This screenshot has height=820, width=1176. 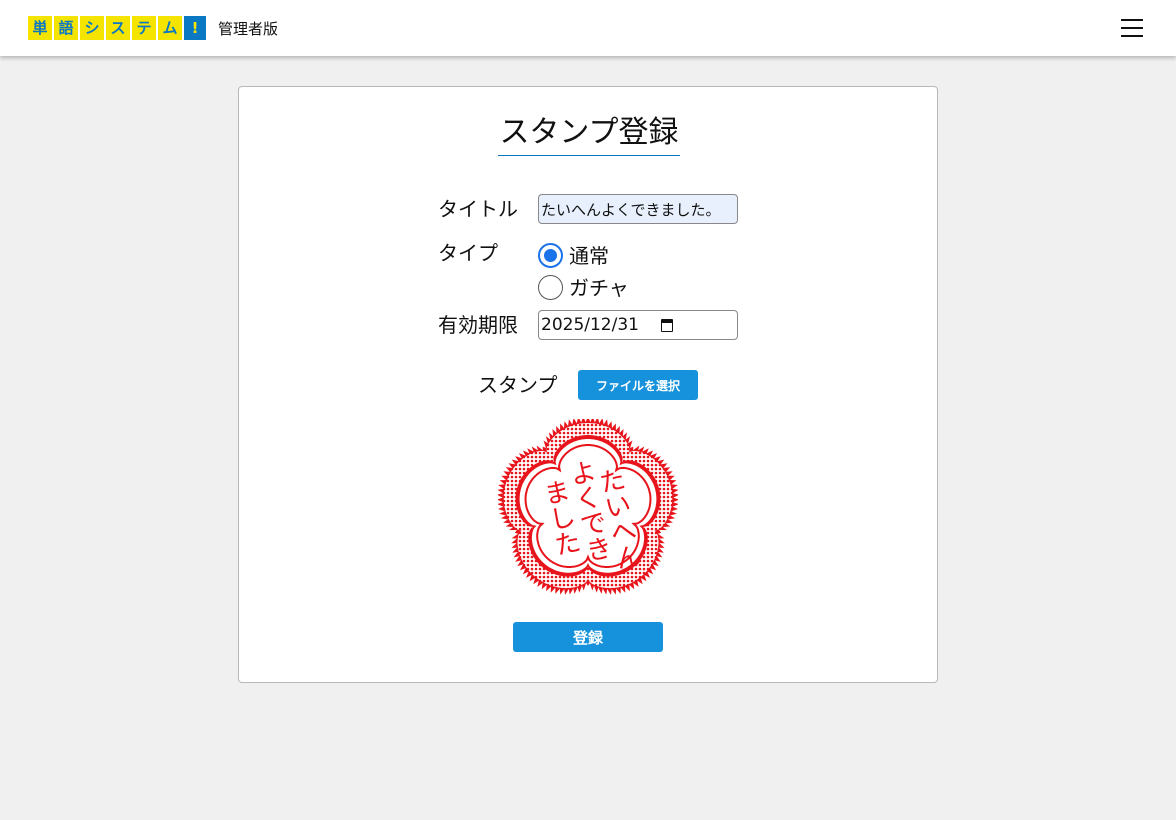 I want to click on file-select-button: ファイルを選択, so click(x=638, y=385).